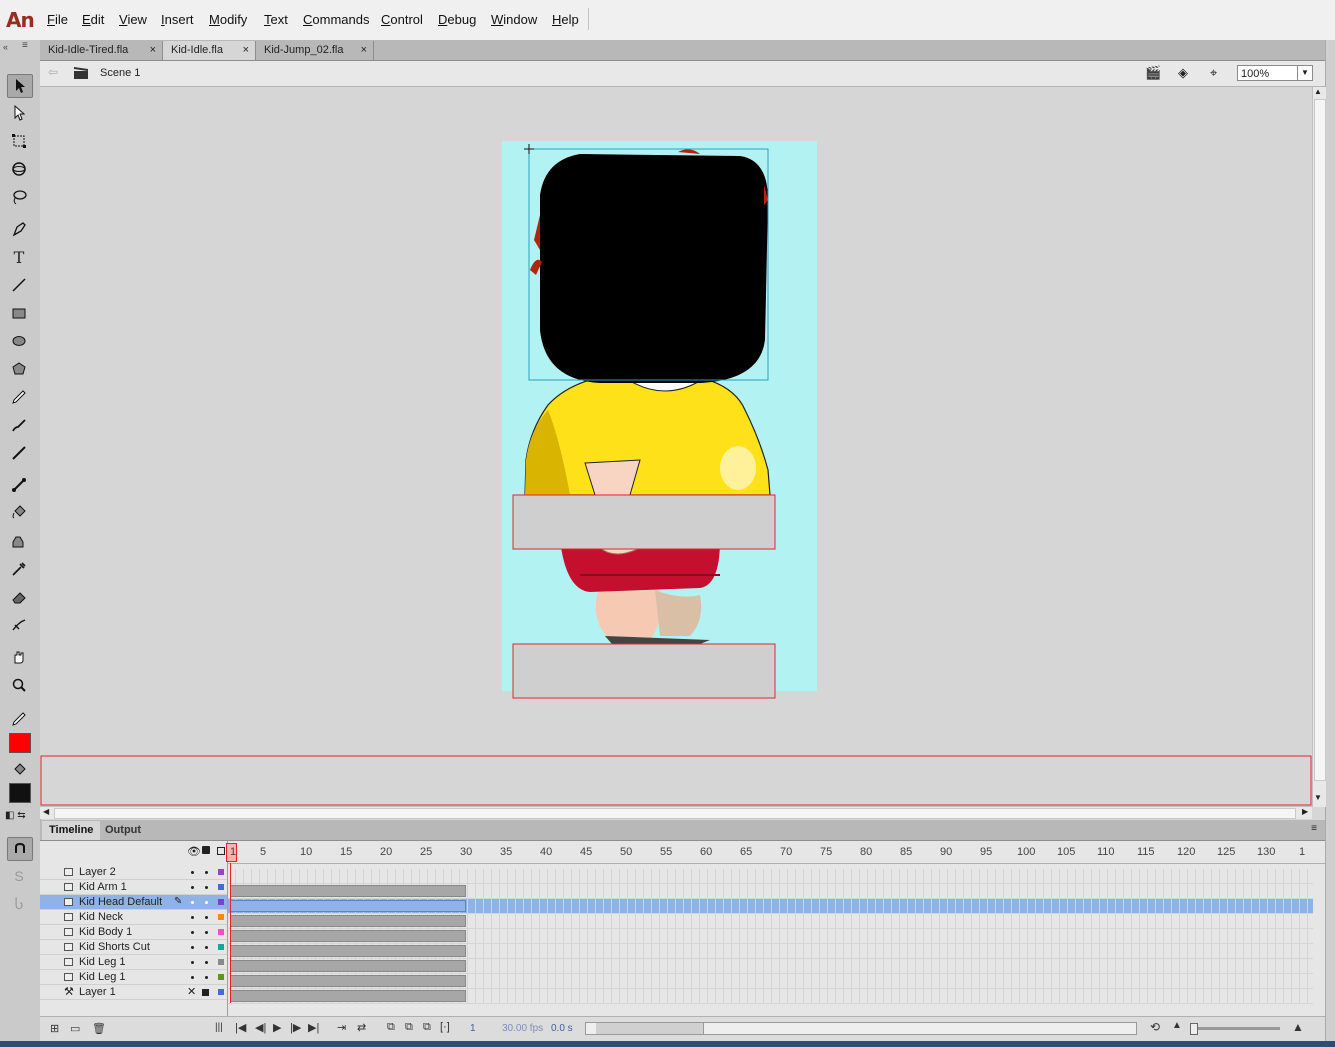  Describe the element at coordinates (1304, 73) in the screenshot. I see `chevron-down-icon: ▼` at that location.